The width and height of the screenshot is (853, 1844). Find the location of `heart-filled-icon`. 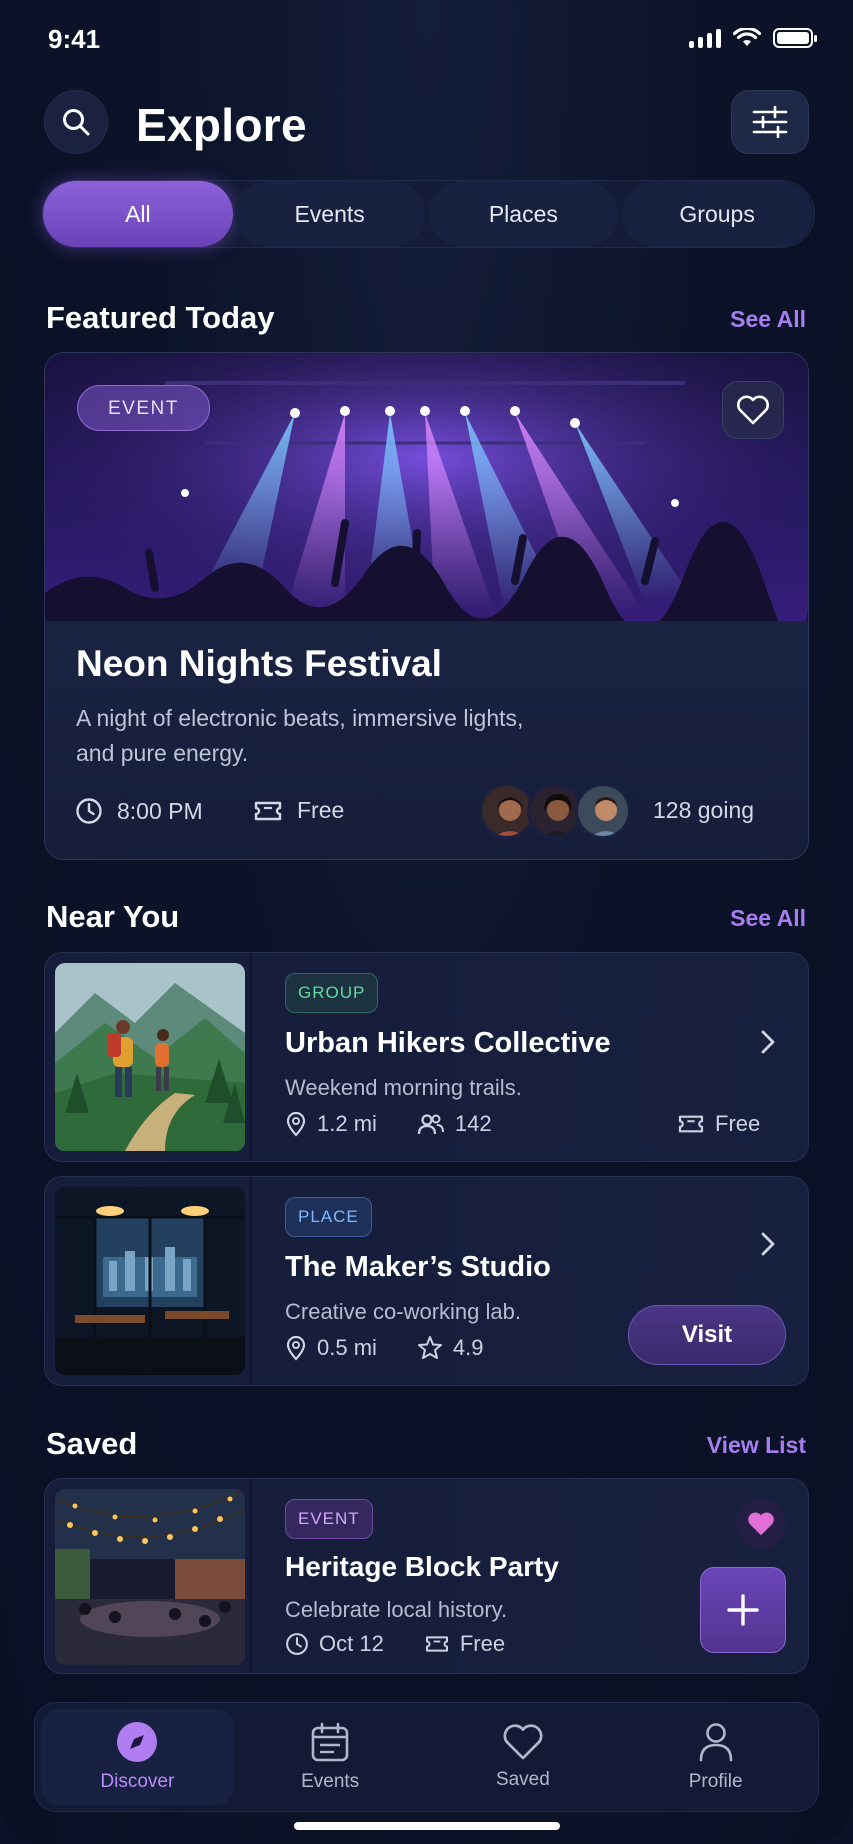

heart-filled-icon is located at coordinates (761, 1524).